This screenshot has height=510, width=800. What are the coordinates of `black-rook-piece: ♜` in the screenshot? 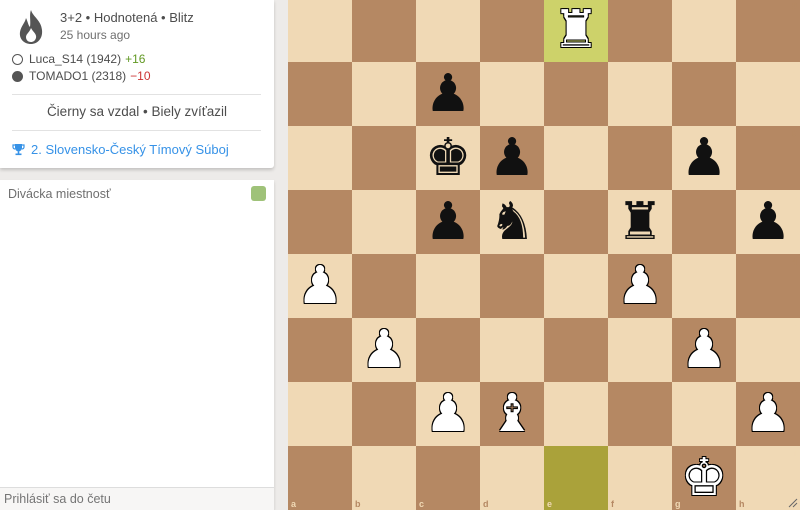 It's located at (640, 222).